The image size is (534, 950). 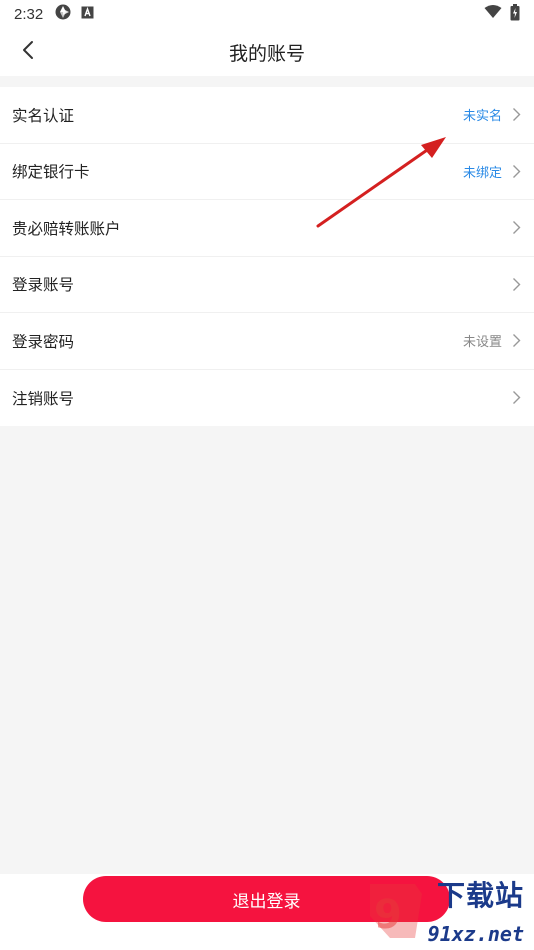 I want to click on menu-item-label: 注销账号, so click(x=43, y=398).